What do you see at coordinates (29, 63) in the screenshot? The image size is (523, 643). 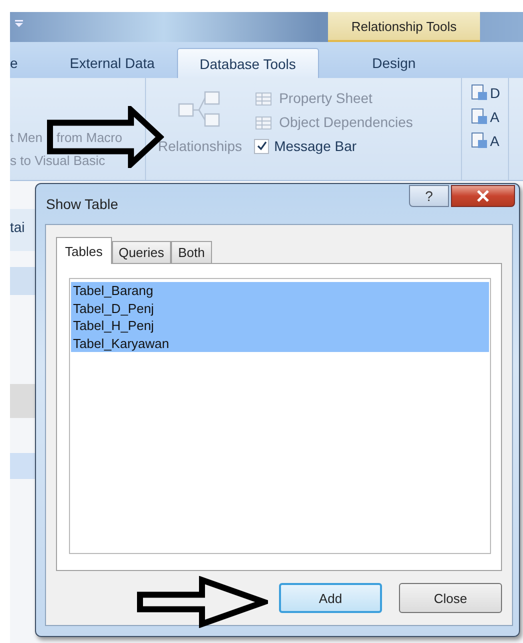 I see `ribbon-tab: e` at bounding box center [29, 63].